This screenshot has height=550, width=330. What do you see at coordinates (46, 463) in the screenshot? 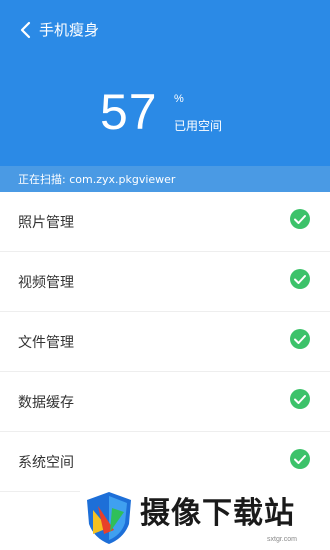
I see `list-item-label: 系统空间` at bounding box center [46, 463].